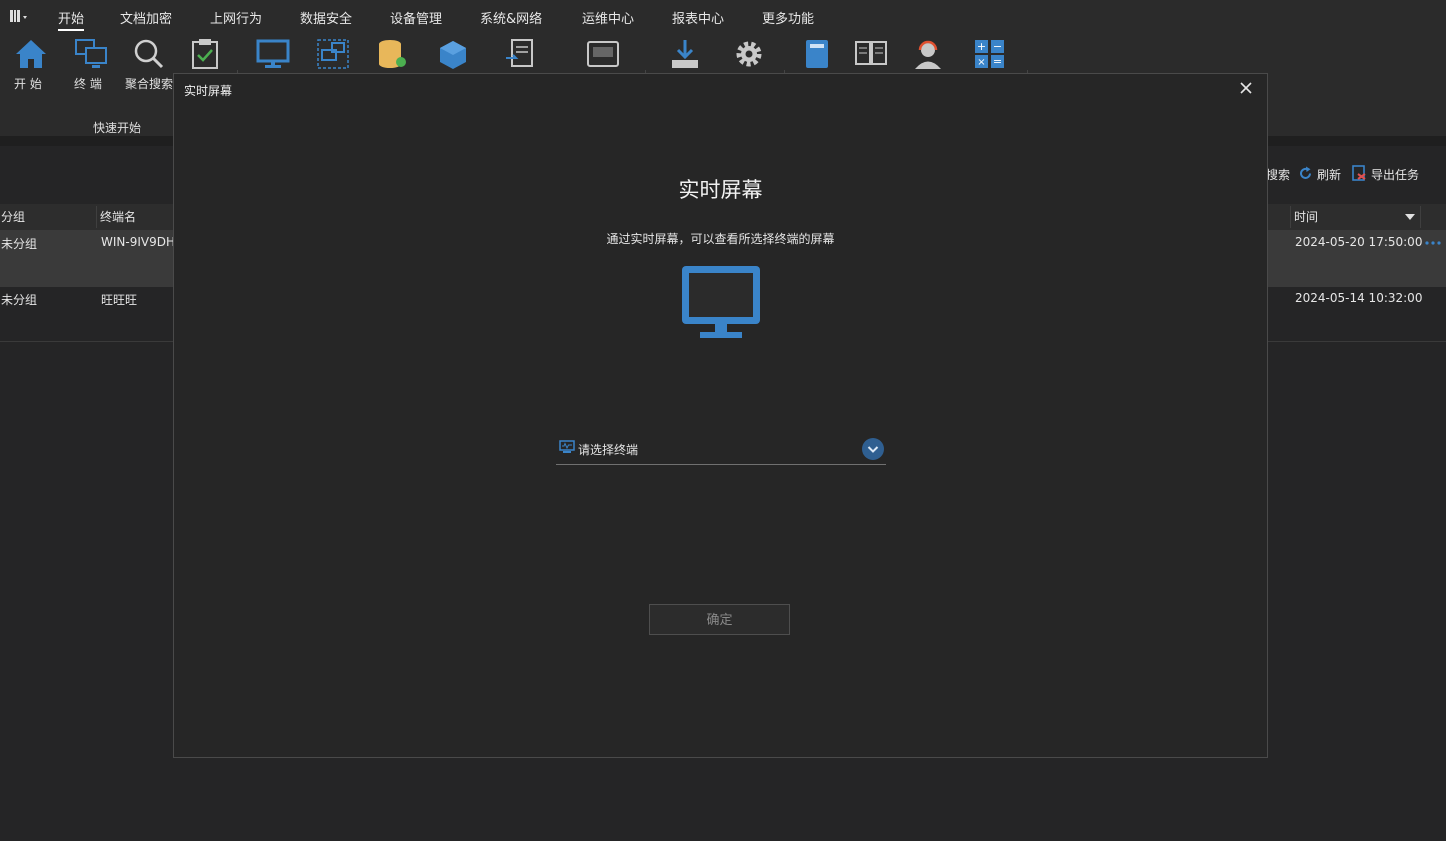 Image resolution: width=1446 pixels, height=841 pixels. Describe the element at coordinates (1306, 216) in the screenshot. I see `column-header-time: 时间` at that location.